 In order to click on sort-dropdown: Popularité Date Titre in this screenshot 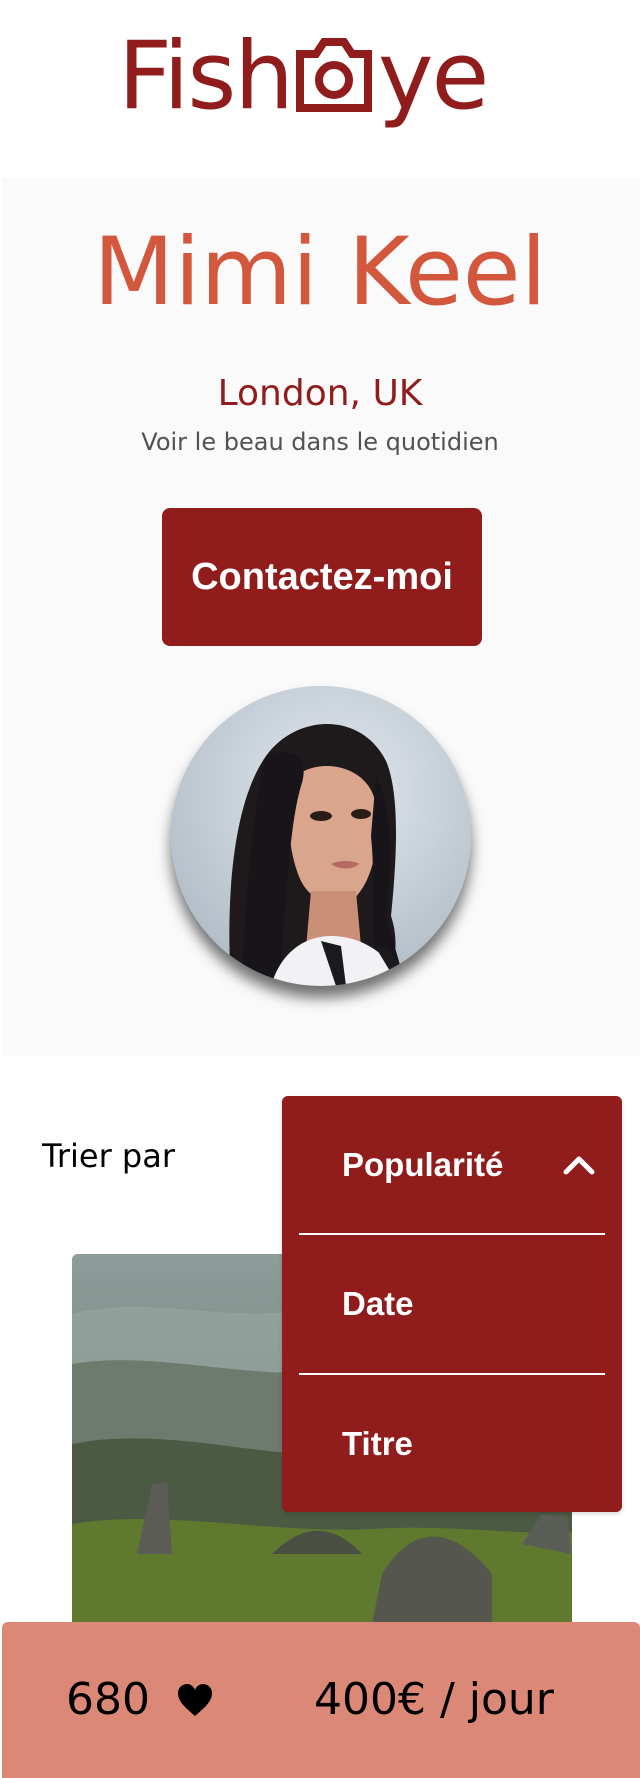, I will do `click(452, 1304)`.